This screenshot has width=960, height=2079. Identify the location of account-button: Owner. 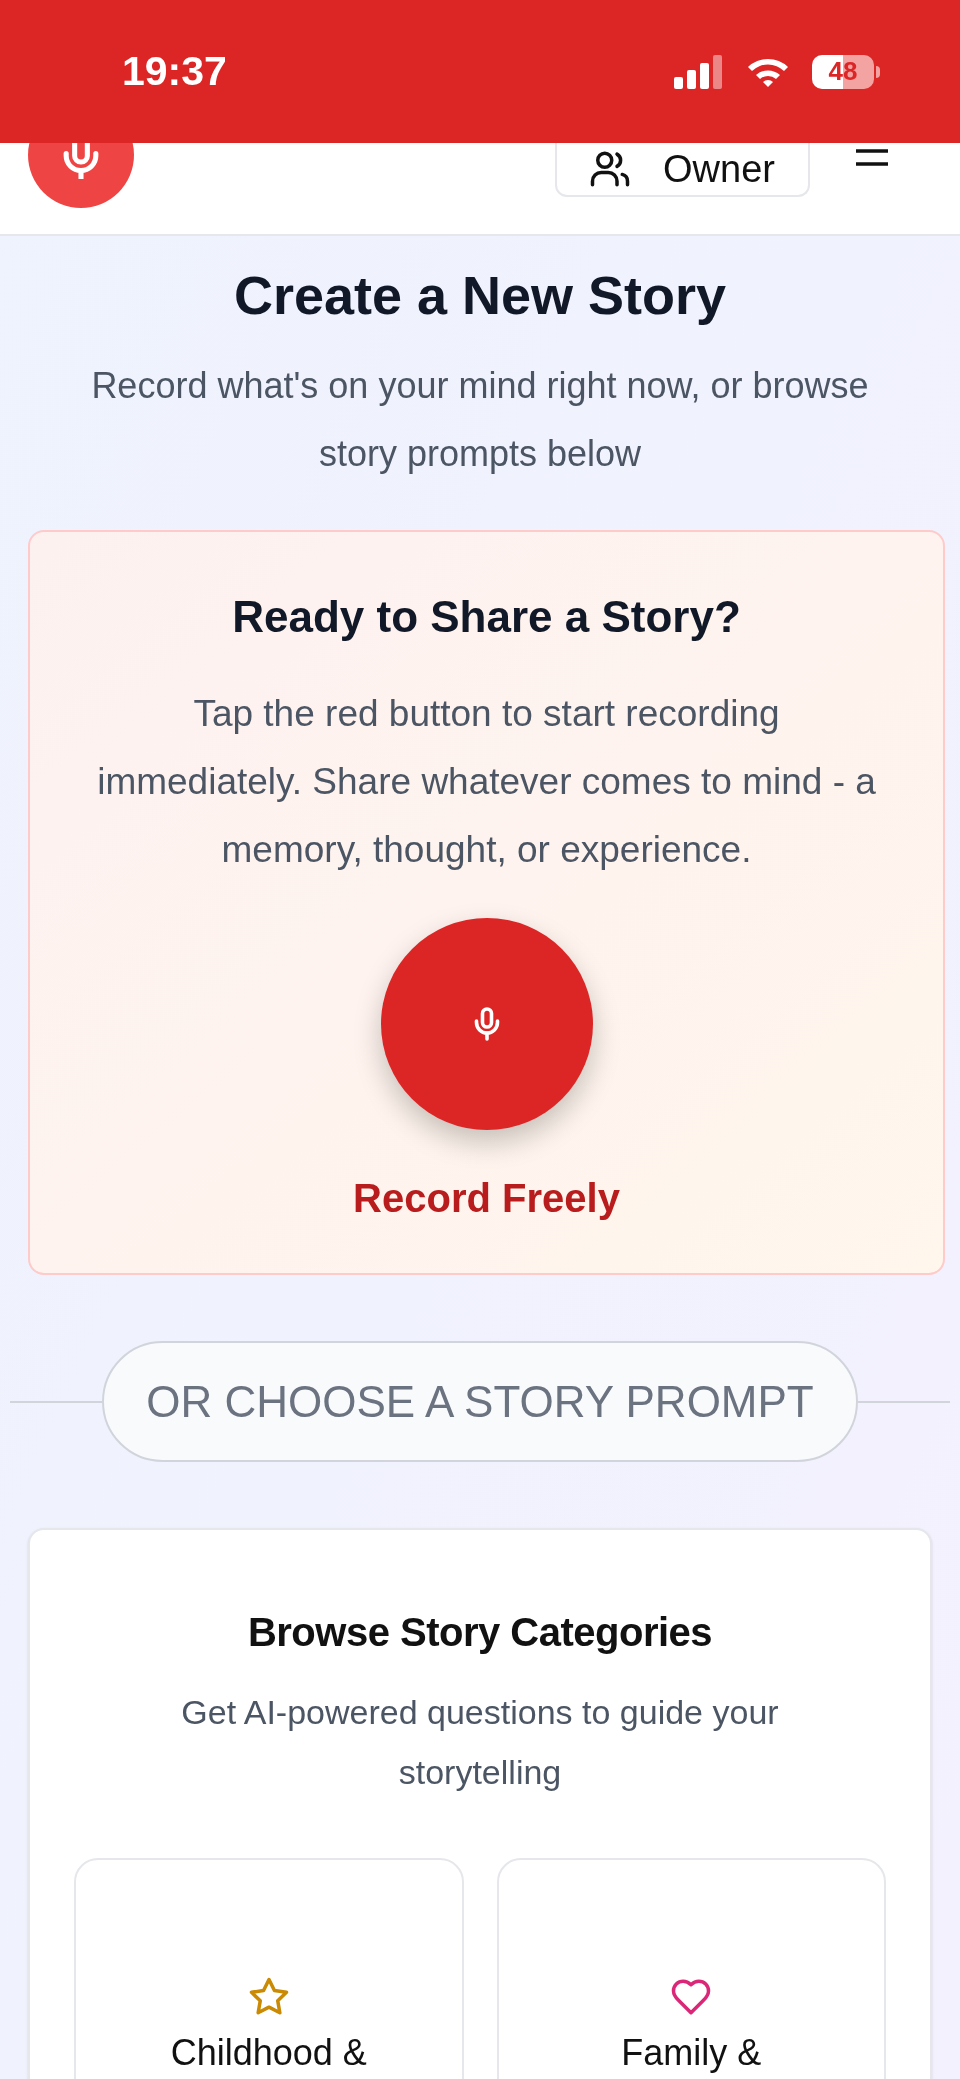
(682, 170).